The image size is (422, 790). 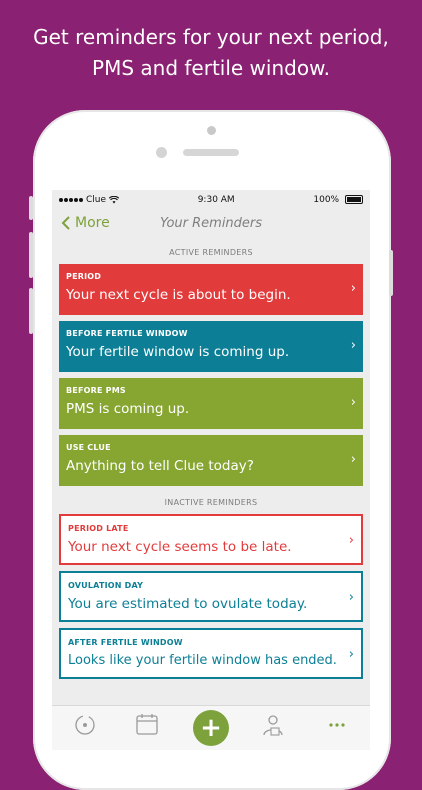 I want to click on reminder-message: You are estimated to ovulate today., so click(x=188, y=604).